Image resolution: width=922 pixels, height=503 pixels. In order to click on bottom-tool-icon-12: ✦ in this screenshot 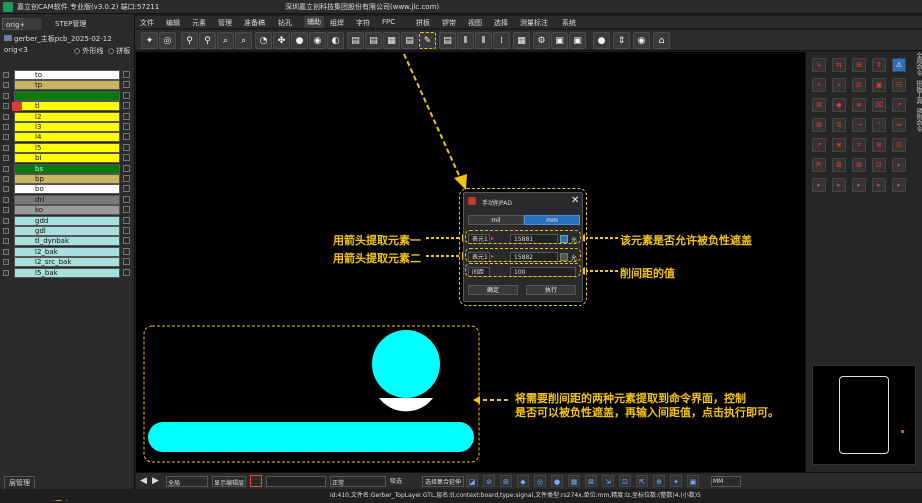, I will do `click(676, 481)`.